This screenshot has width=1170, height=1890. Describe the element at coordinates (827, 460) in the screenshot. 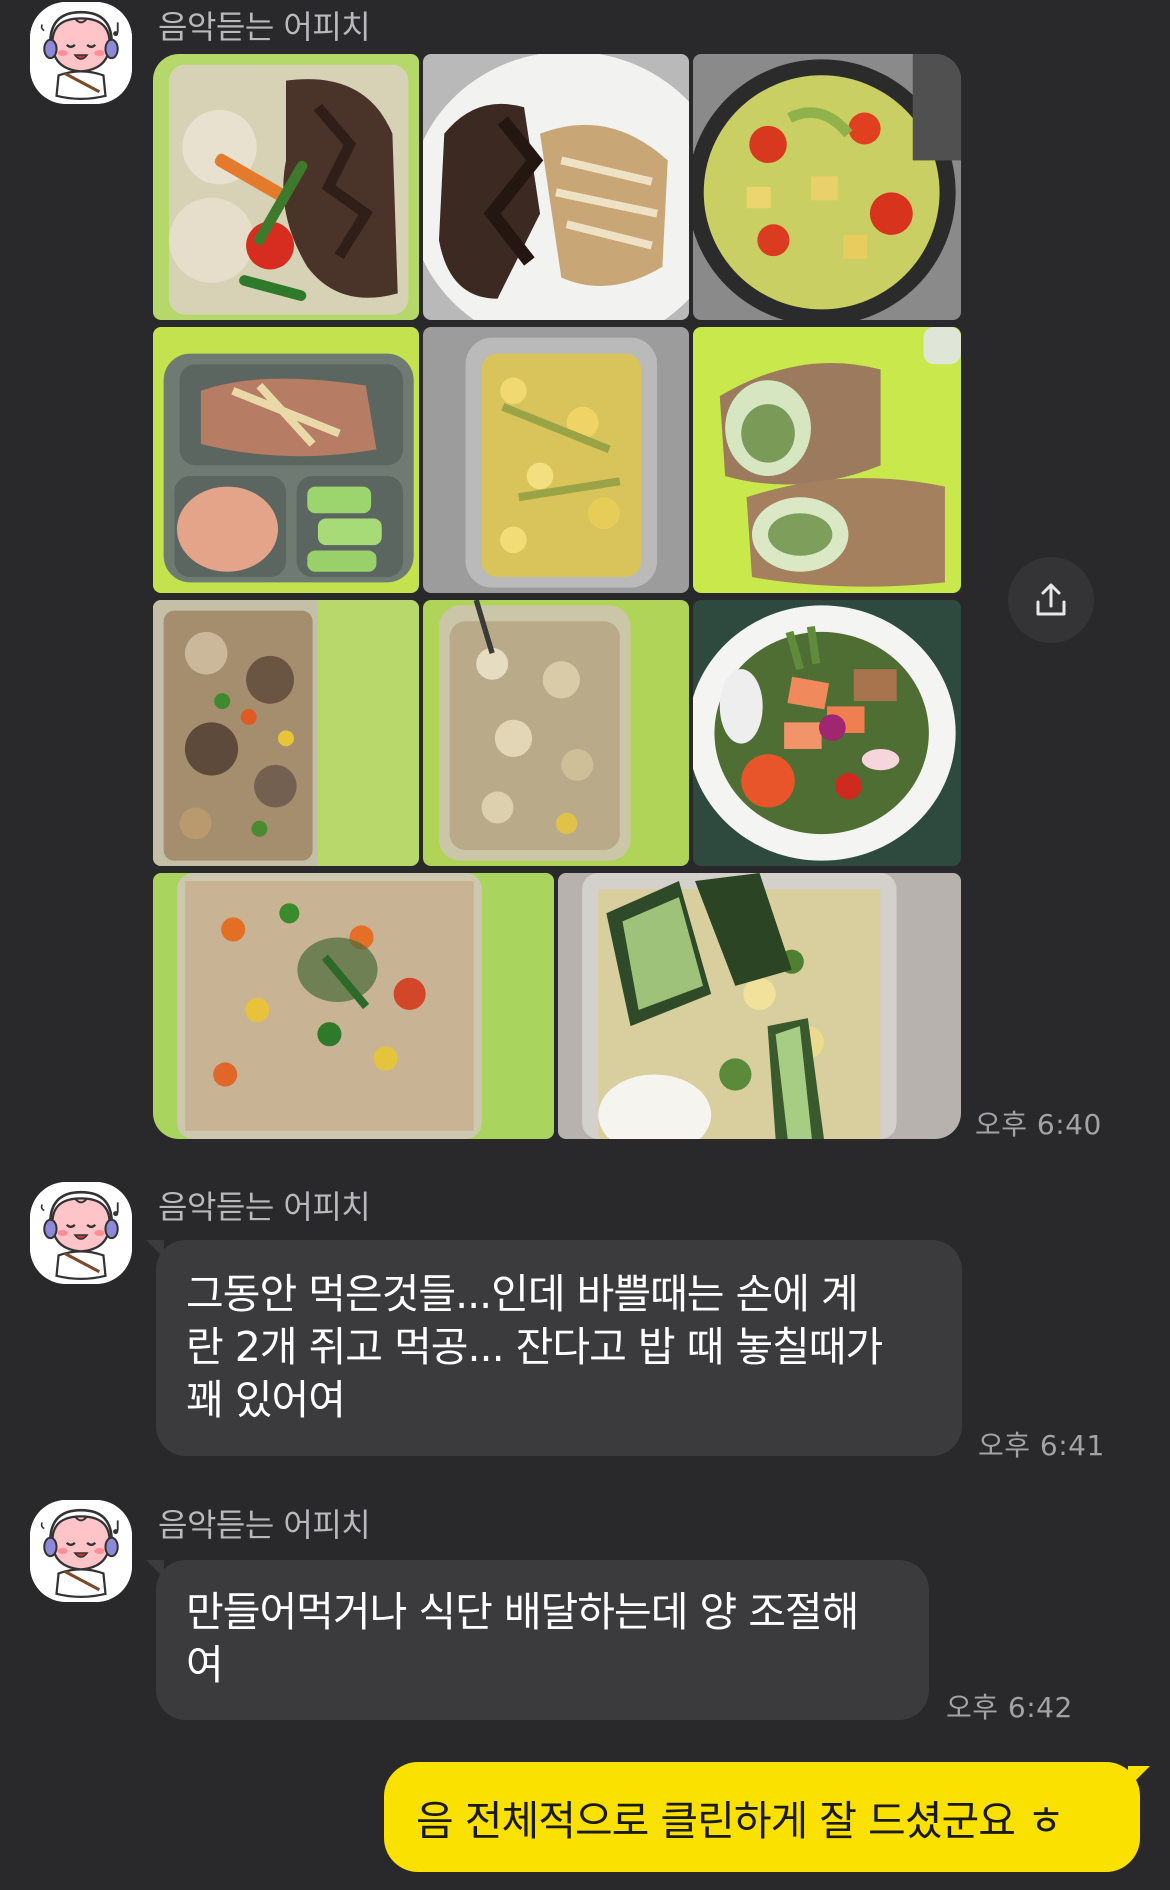

I see `photo-wraps` at that location.